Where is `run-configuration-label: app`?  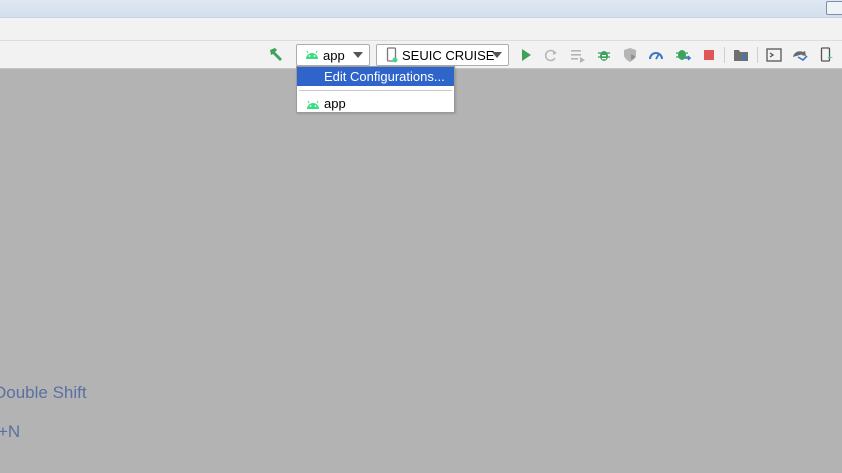
run-configuration-label: app is located at coordinates (334, 55).